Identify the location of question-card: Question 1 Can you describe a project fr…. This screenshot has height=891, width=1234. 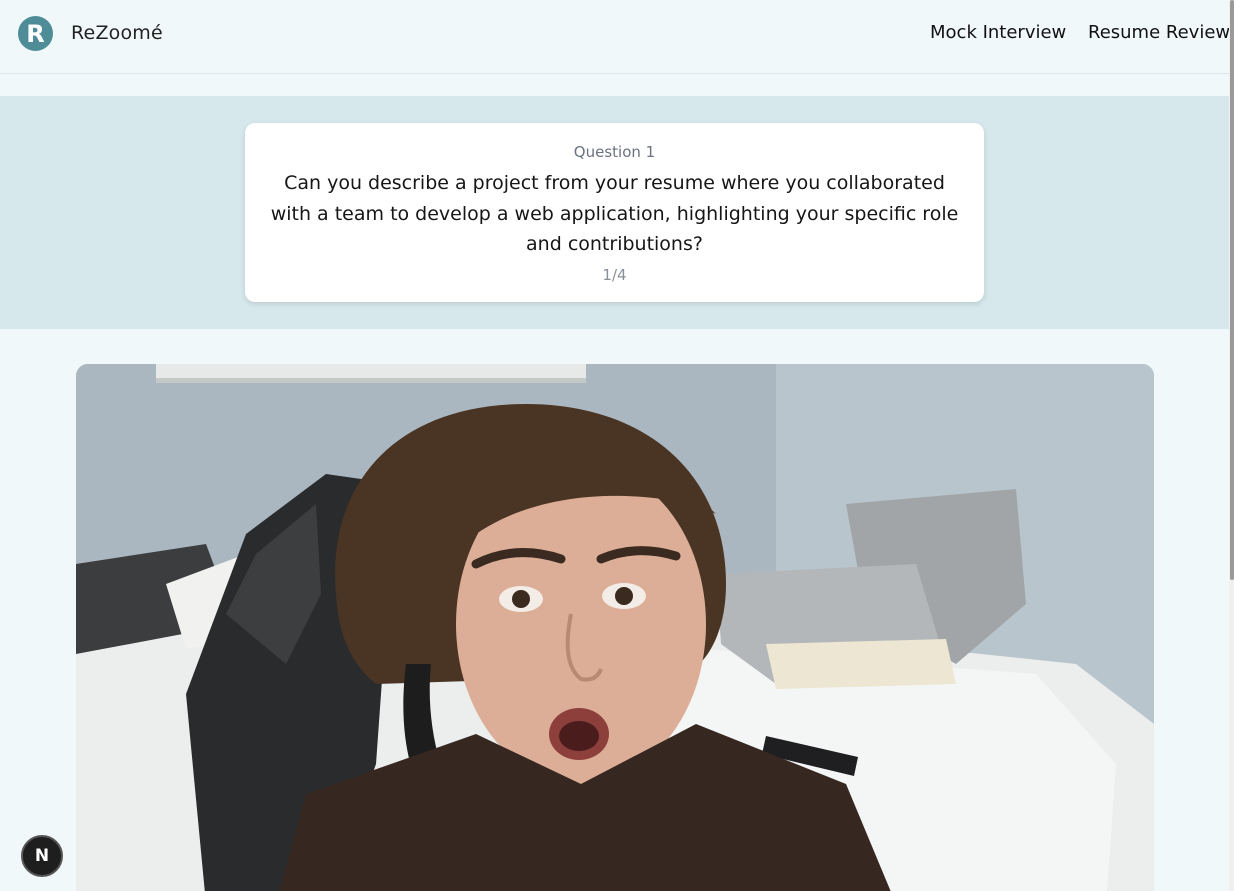
(614, 212).